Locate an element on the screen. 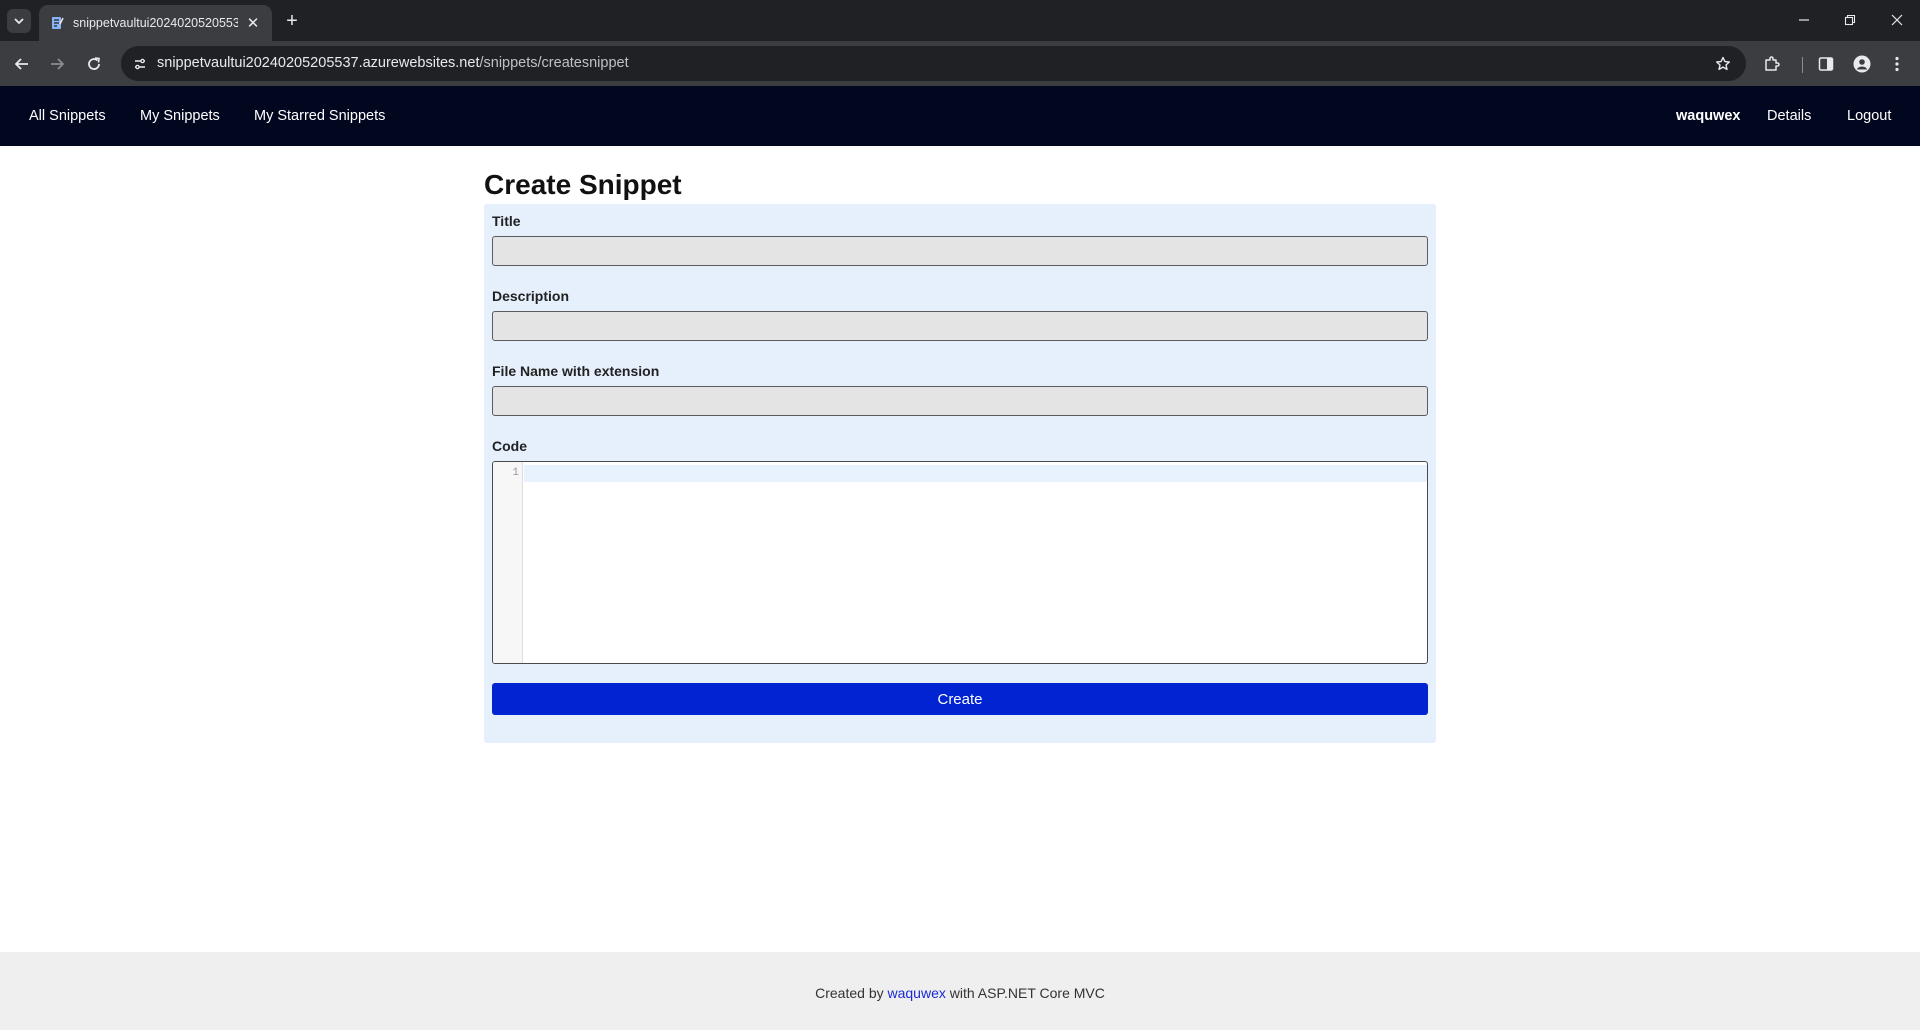 This screenshot has width=1920, height=1030. title-input is located at coordinates (960, 251).